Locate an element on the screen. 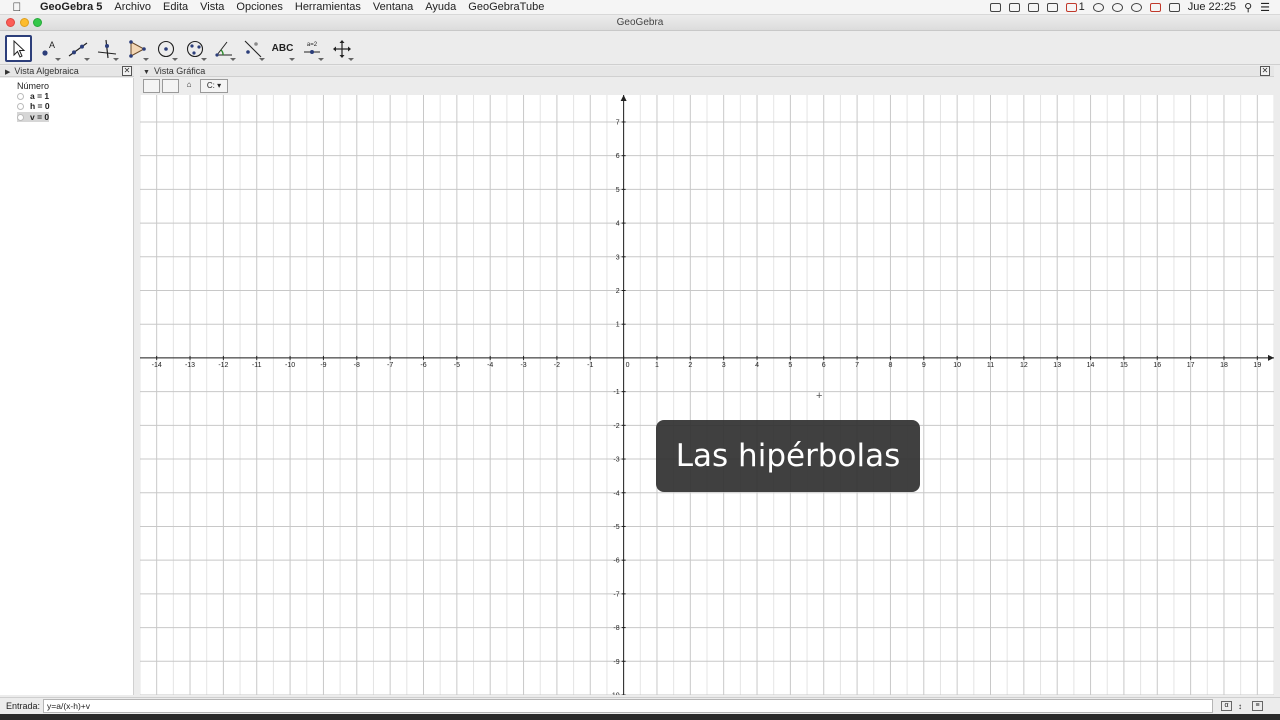 This screenshot has width=1280, height=720. algebra-item-v: v = 0 is located at coordinates (33, 117).